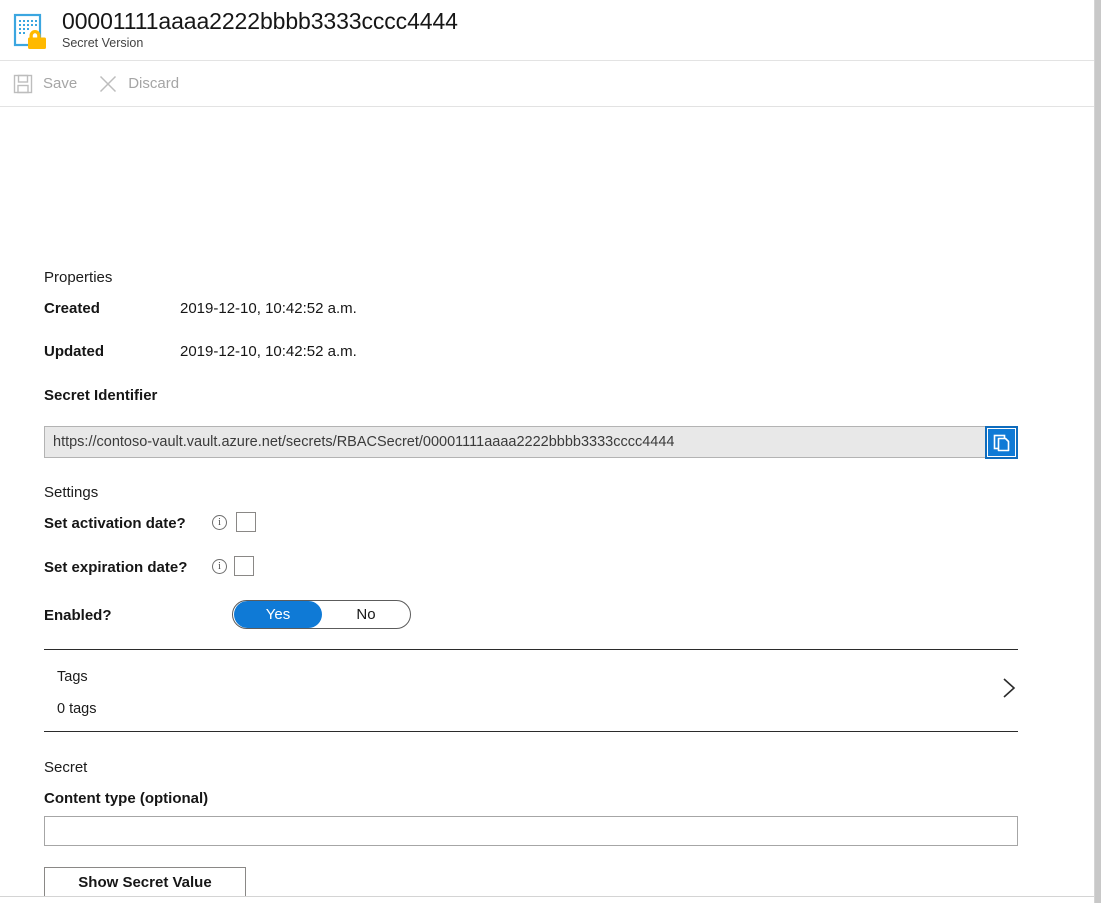 The width and height of the screenshot is (1101, 903). What do you see at coordinates (71, 492) in the screenshot?
I see `settings-heading: Settings` at bounding box center [71, 492].